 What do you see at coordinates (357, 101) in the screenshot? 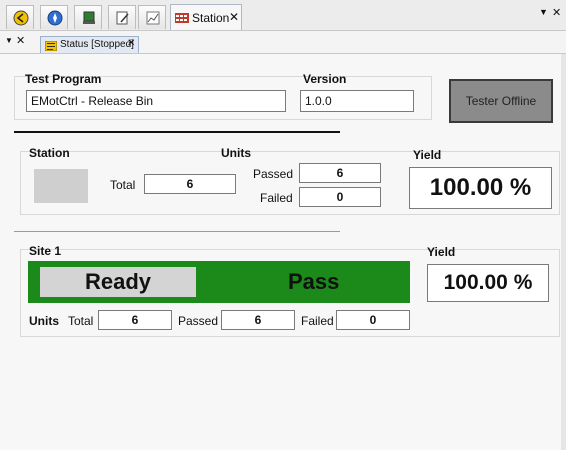
I see `version-field: 1.0.0` at bounding box center [357, 101].